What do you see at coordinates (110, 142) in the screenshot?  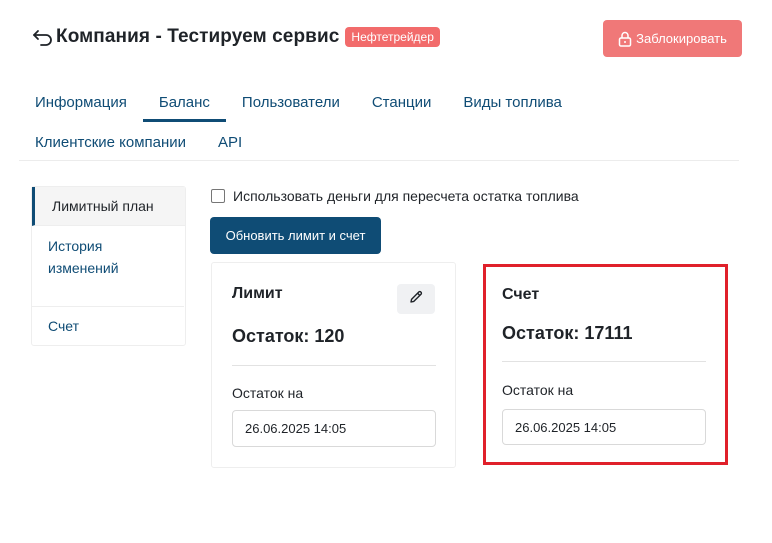 I see `tab-client-companies: Клиентские компании` at bounding box center [110, 142].